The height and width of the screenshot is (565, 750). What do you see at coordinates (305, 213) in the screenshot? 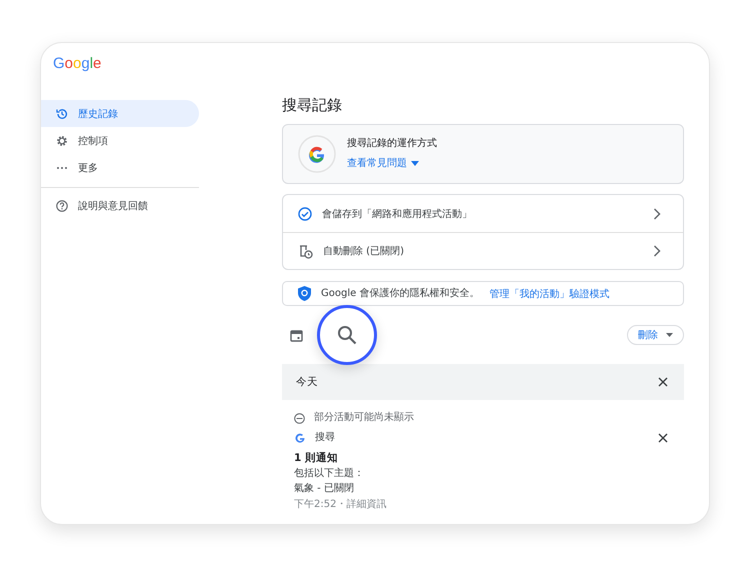
I see `check-circle-icon` at bounding box center [305, 213].